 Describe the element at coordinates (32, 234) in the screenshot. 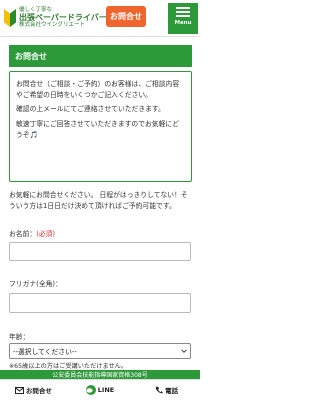

I see `name-label: お名前：(必須)` at that location.